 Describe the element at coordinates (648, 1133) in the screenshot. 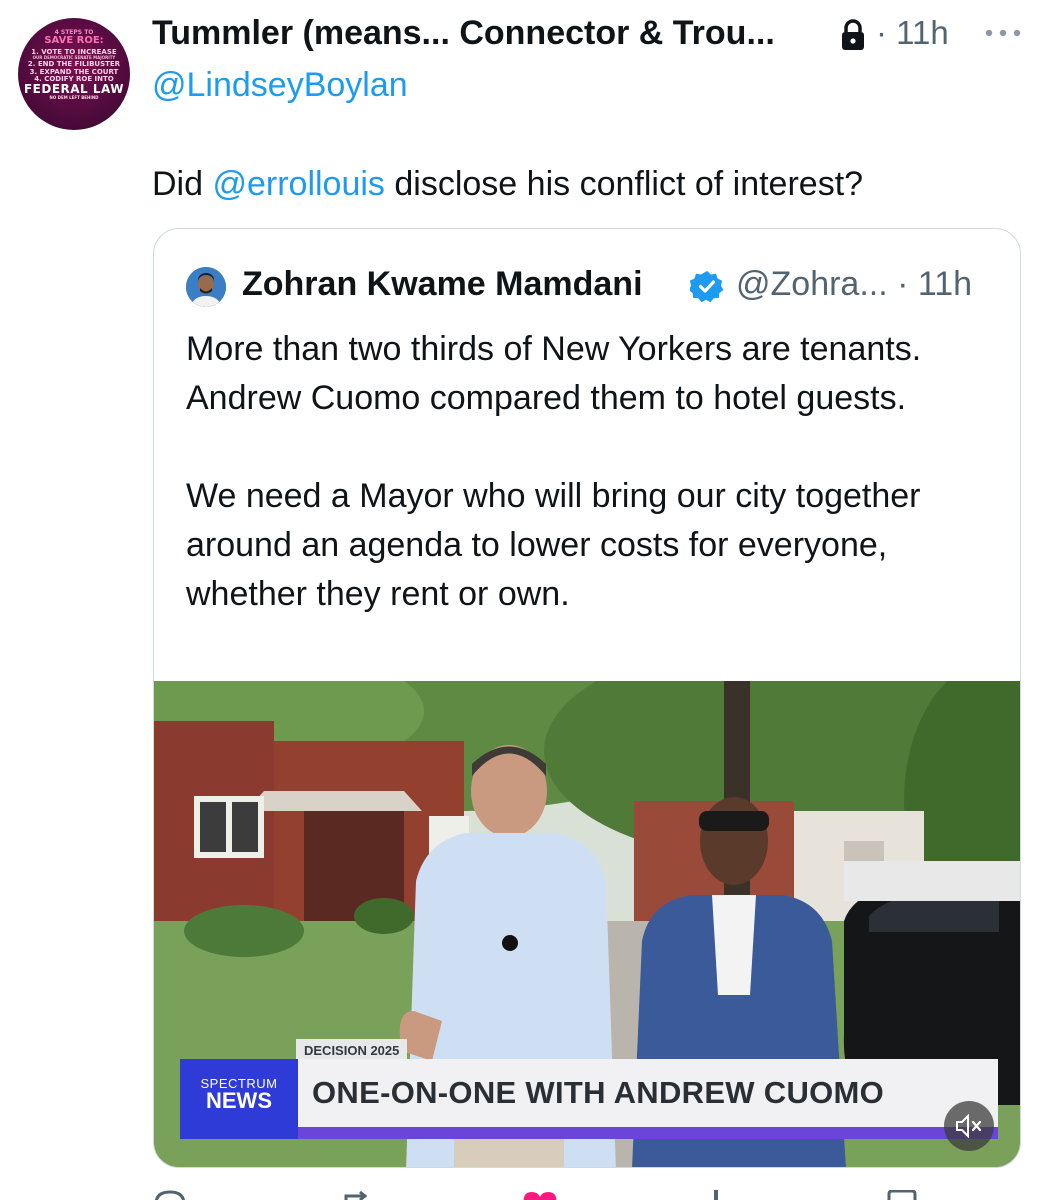

I see `chyron-stripe` at that location.